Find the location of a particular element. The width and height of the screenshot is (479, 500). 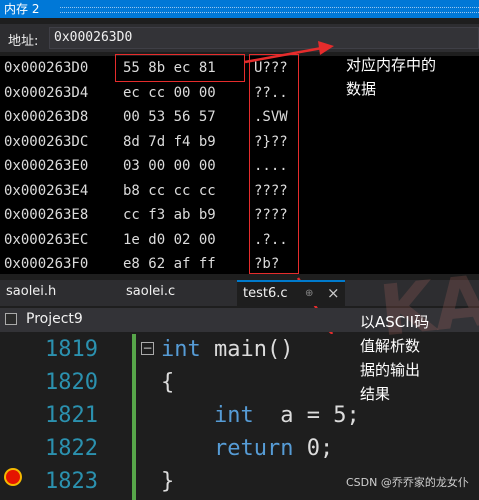

project-label: Project9 is located at coordinates (54, 319).